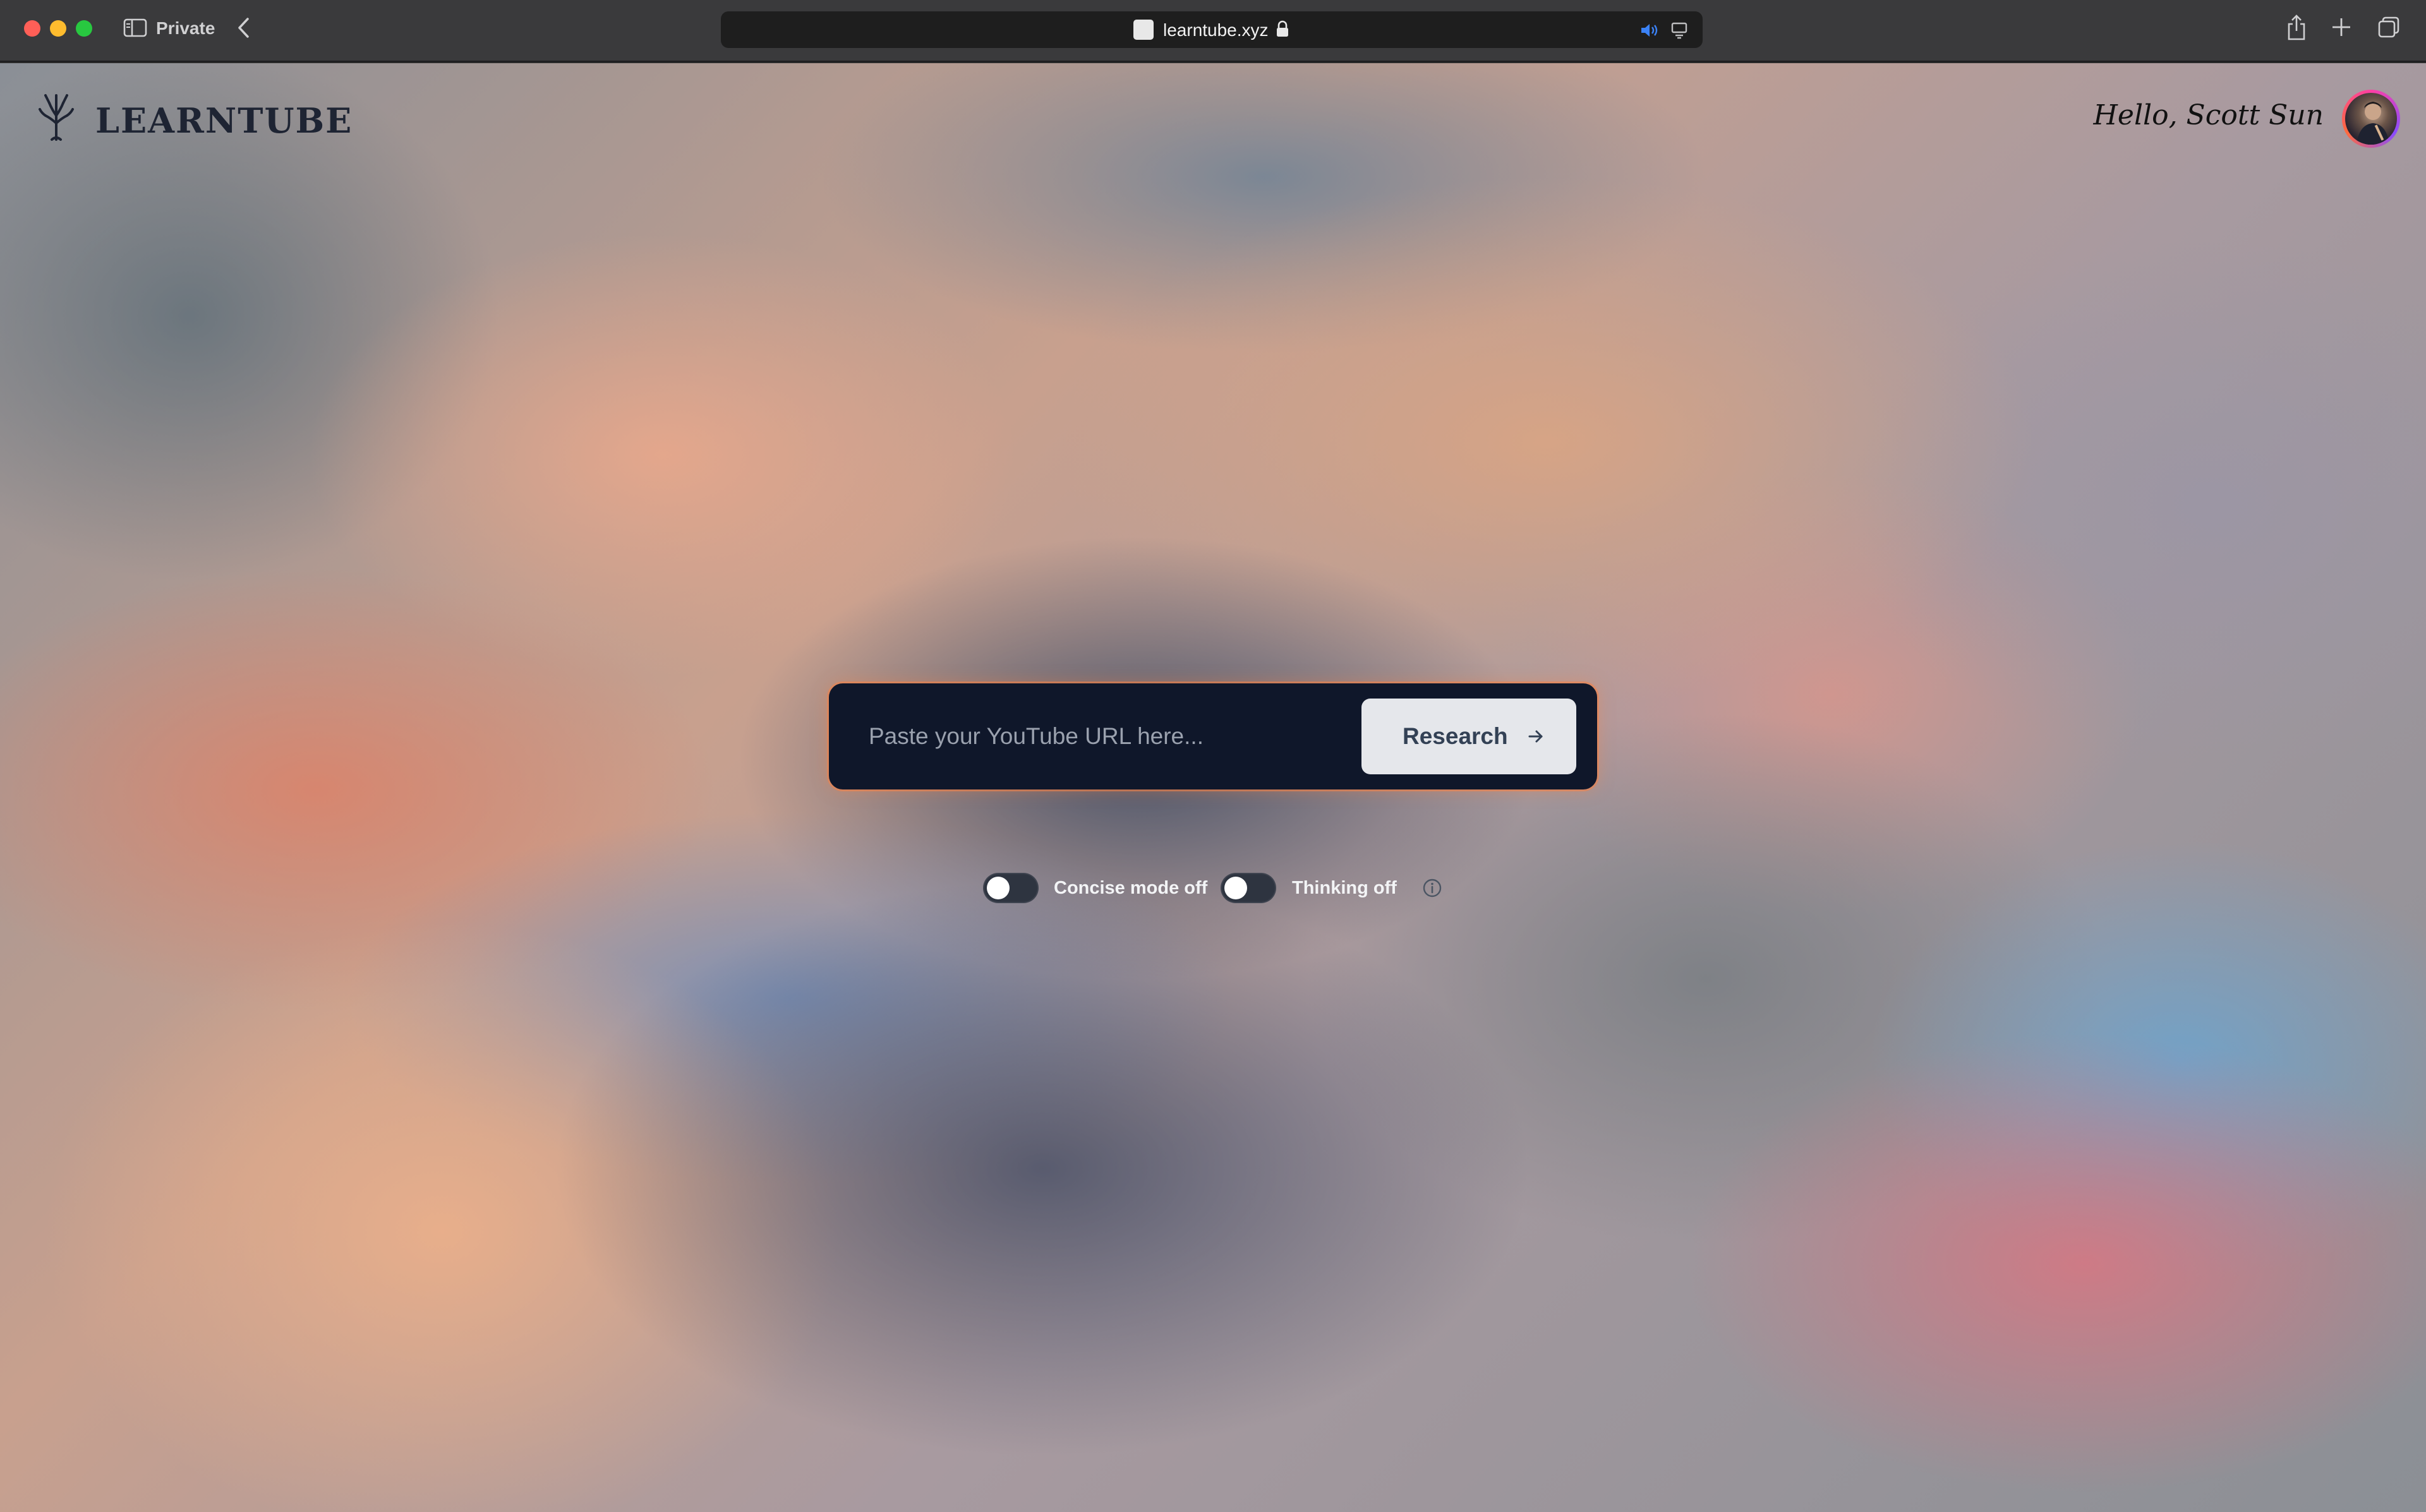  I want to click on zoom-window-button, so click(84, 28).